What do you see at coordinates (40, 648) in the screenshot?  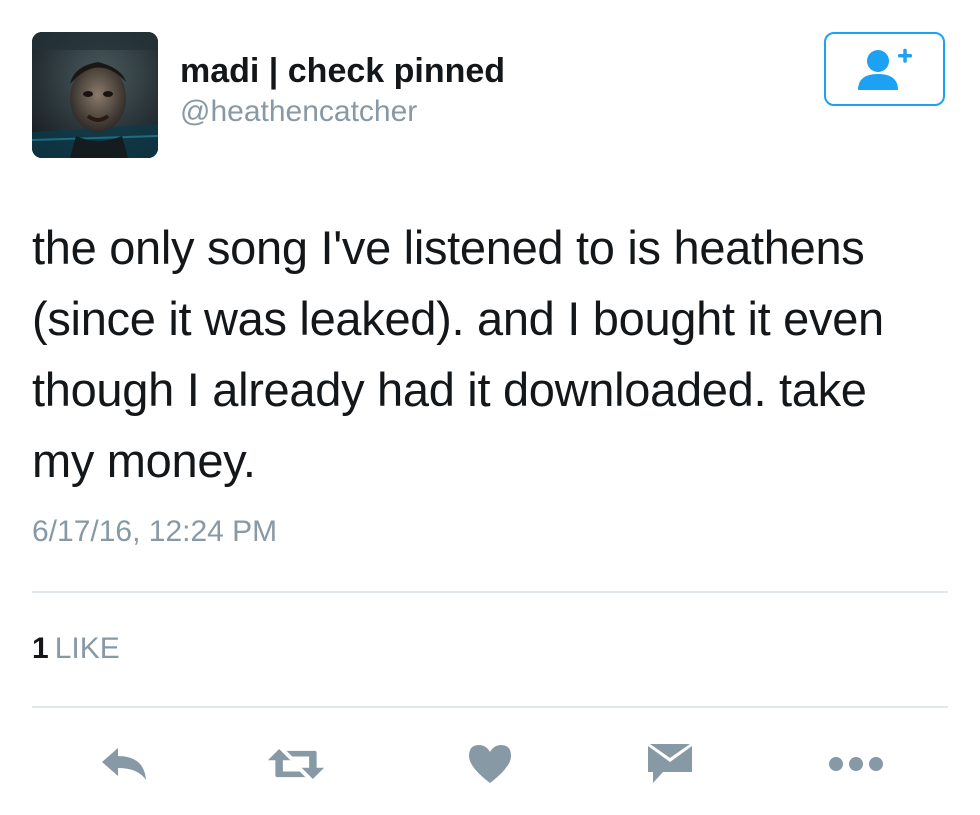 I see `like-count: 1` at bounding box center [40, 648].